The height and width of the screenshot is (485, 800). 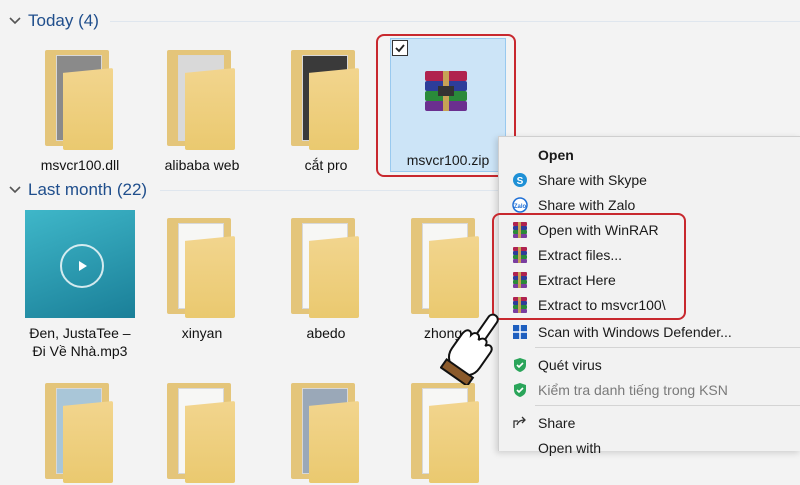 I want to click on menu-item-label: Open, so click(x=556, y=154).